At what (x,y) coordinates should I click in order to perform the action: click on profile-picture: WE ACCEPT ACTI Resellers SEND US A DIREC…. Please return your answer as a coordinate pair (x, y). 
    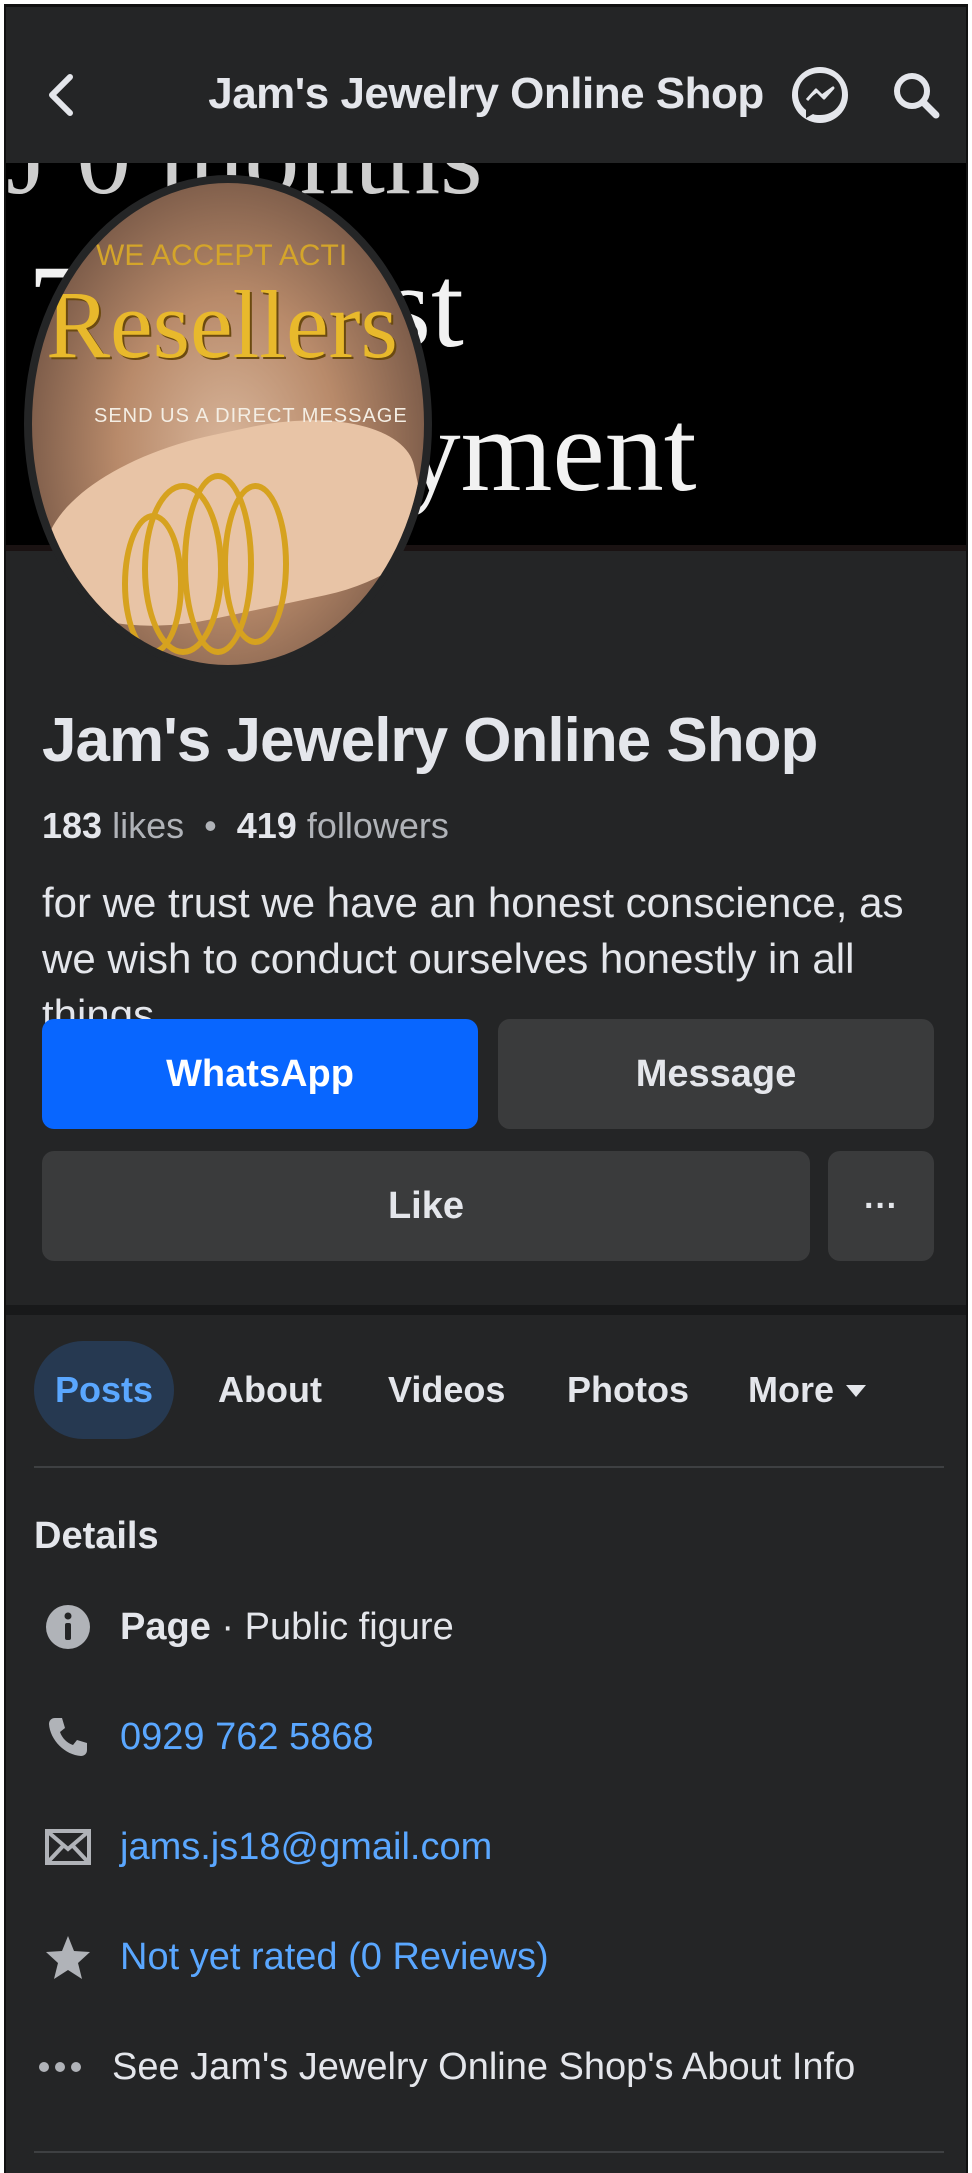
    Looking at the image, I should click on (228, 424).